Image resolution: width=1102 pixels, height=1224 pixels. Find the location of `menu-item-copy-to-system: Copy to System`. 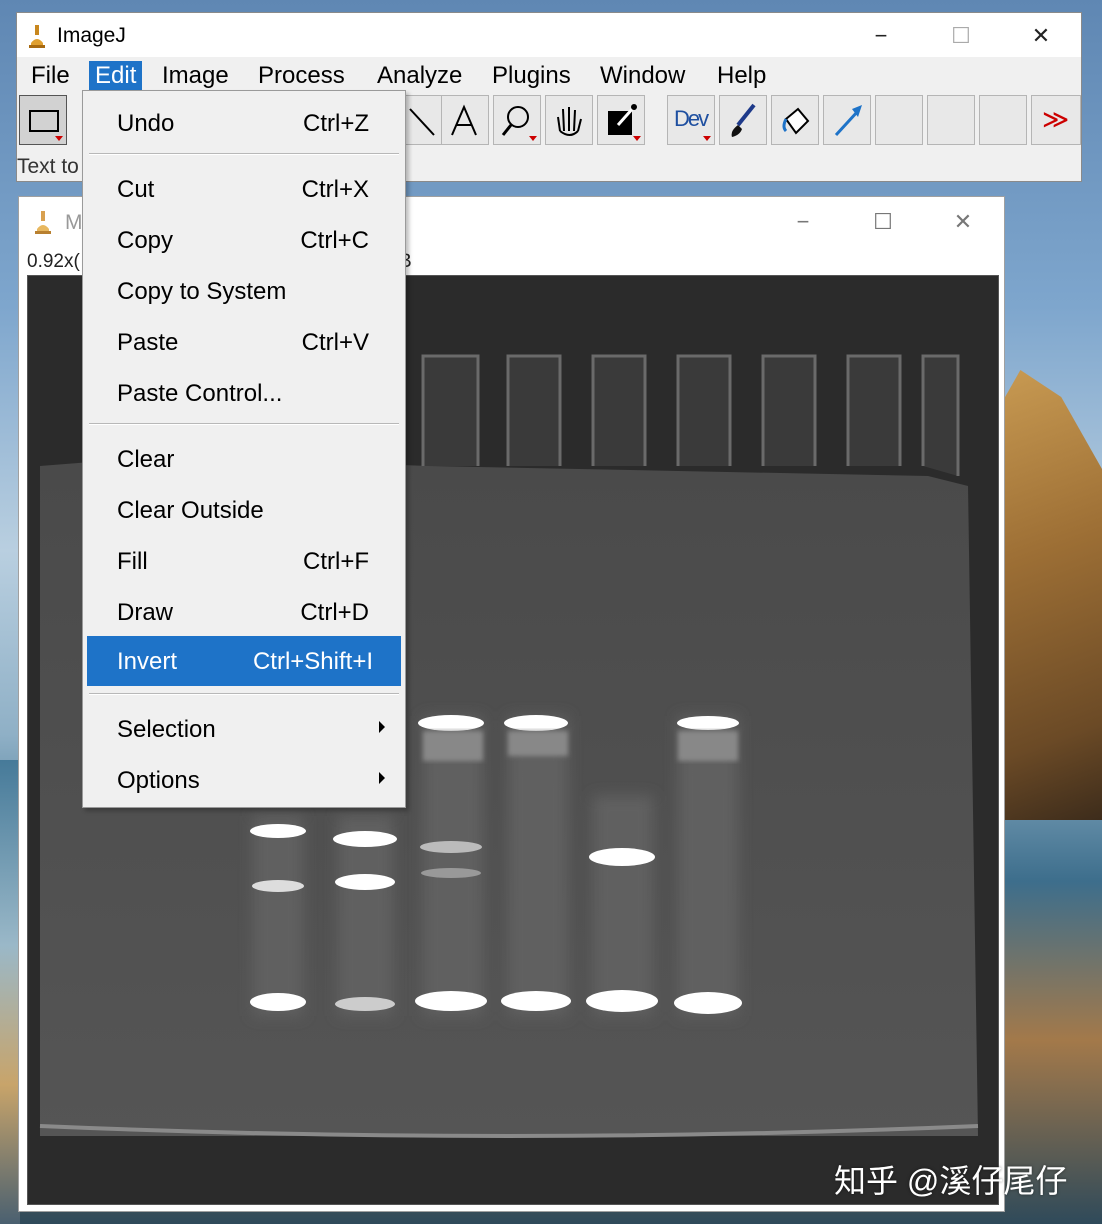

menu-item-copy-to-system: Copy to System is located at coordinates (244, 291).